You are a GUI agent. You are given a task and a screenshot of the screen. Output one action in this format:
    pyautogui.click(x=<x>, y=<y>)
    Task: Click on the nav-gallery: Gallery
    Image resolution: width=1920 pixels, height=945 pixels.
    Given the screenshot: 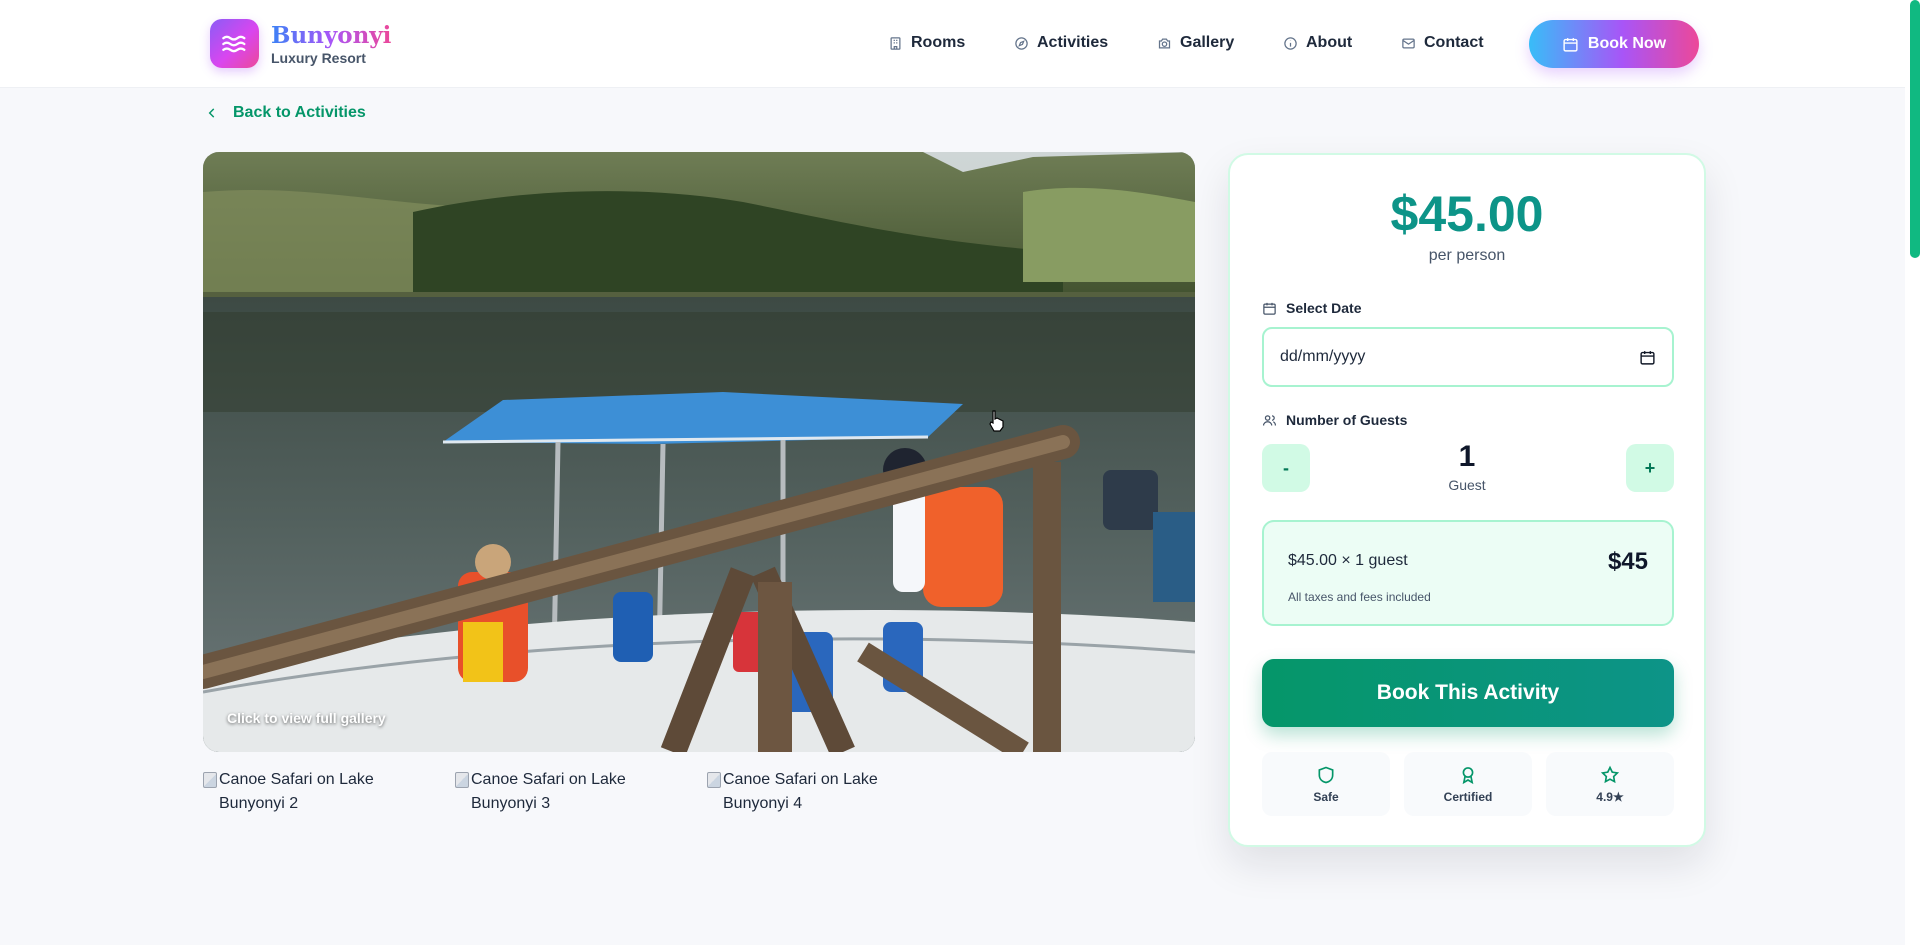 What is the action you would take?
    pyautogui.click(x=1195, y=43)
    